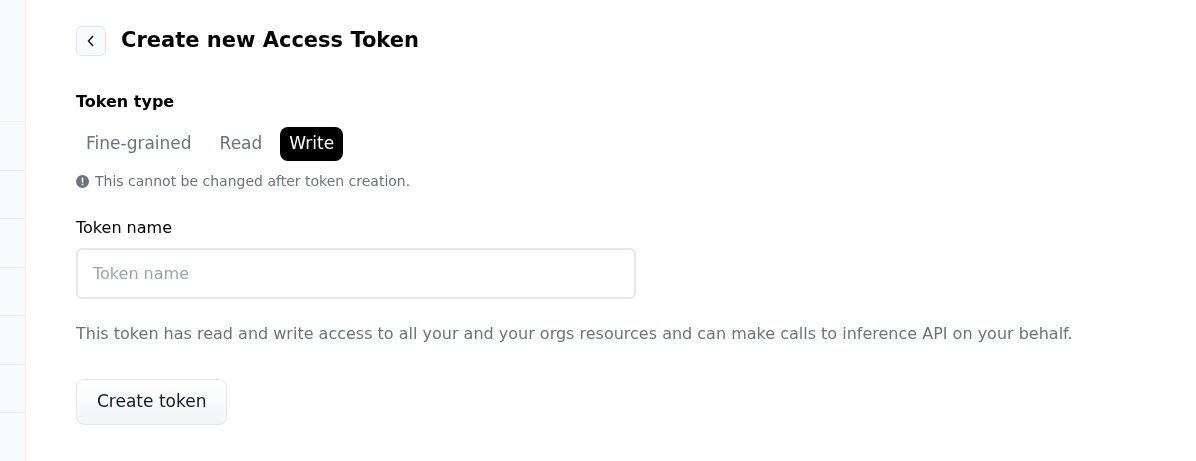 Image resolution: width=1196 pixels, height=461 pixels. Describe the element at coordinates (82, 181) in the screenshot. I see `info-icon` at that location.